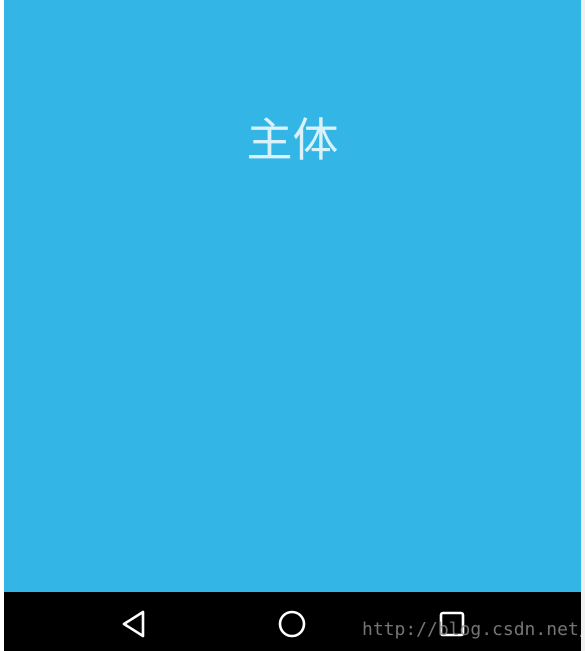 This screenshot has width=585, height=651. I want to click on navigation-bar: http://blog.csdn.net/, so click(294, 621).